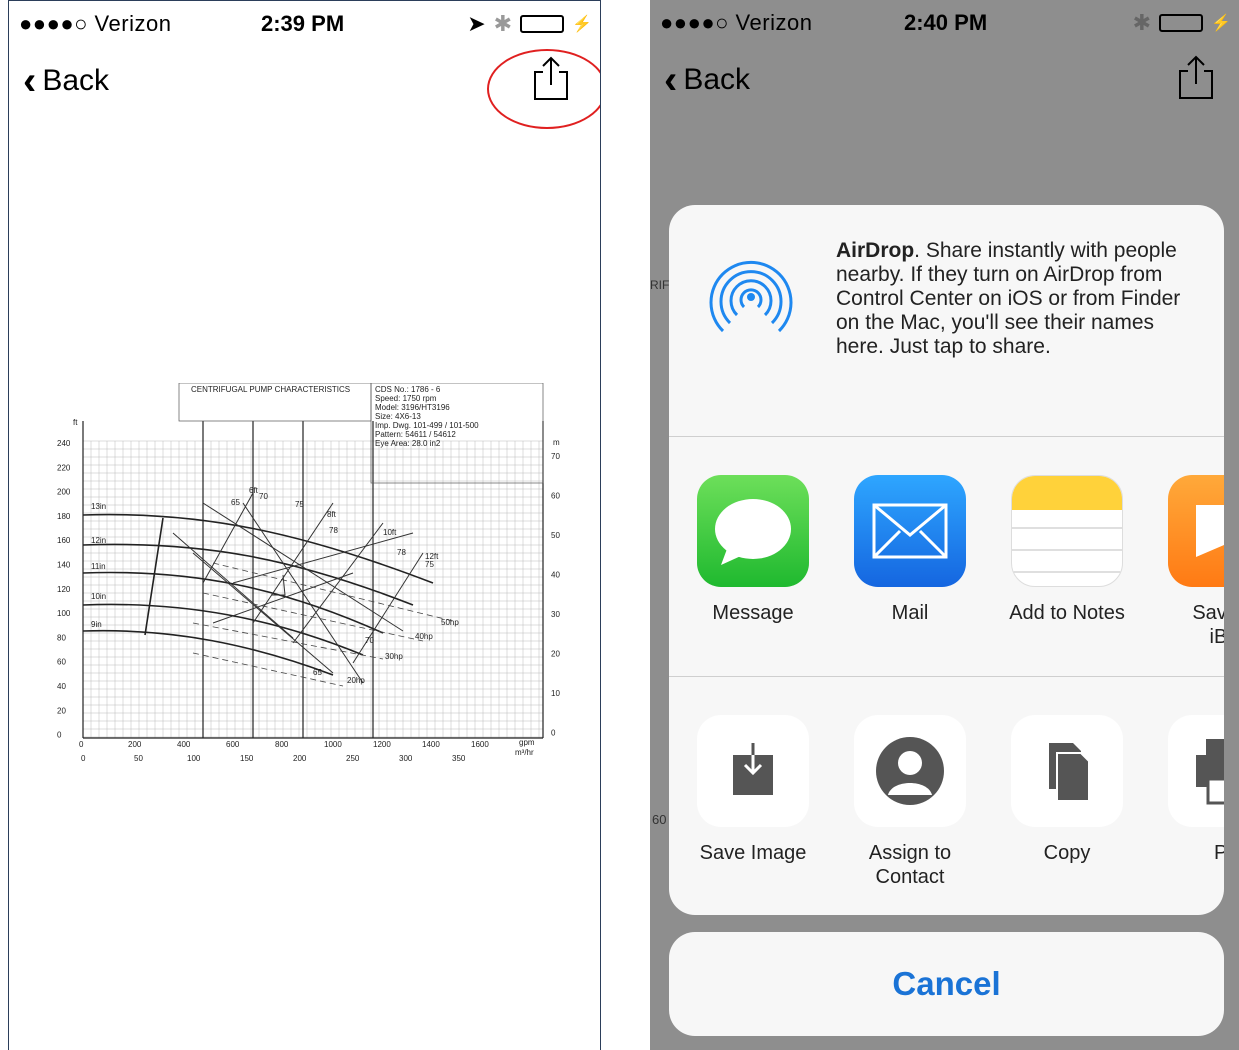 The image size is (1239, 1050). I want to click on tick-label: 350, so click(459, 758).